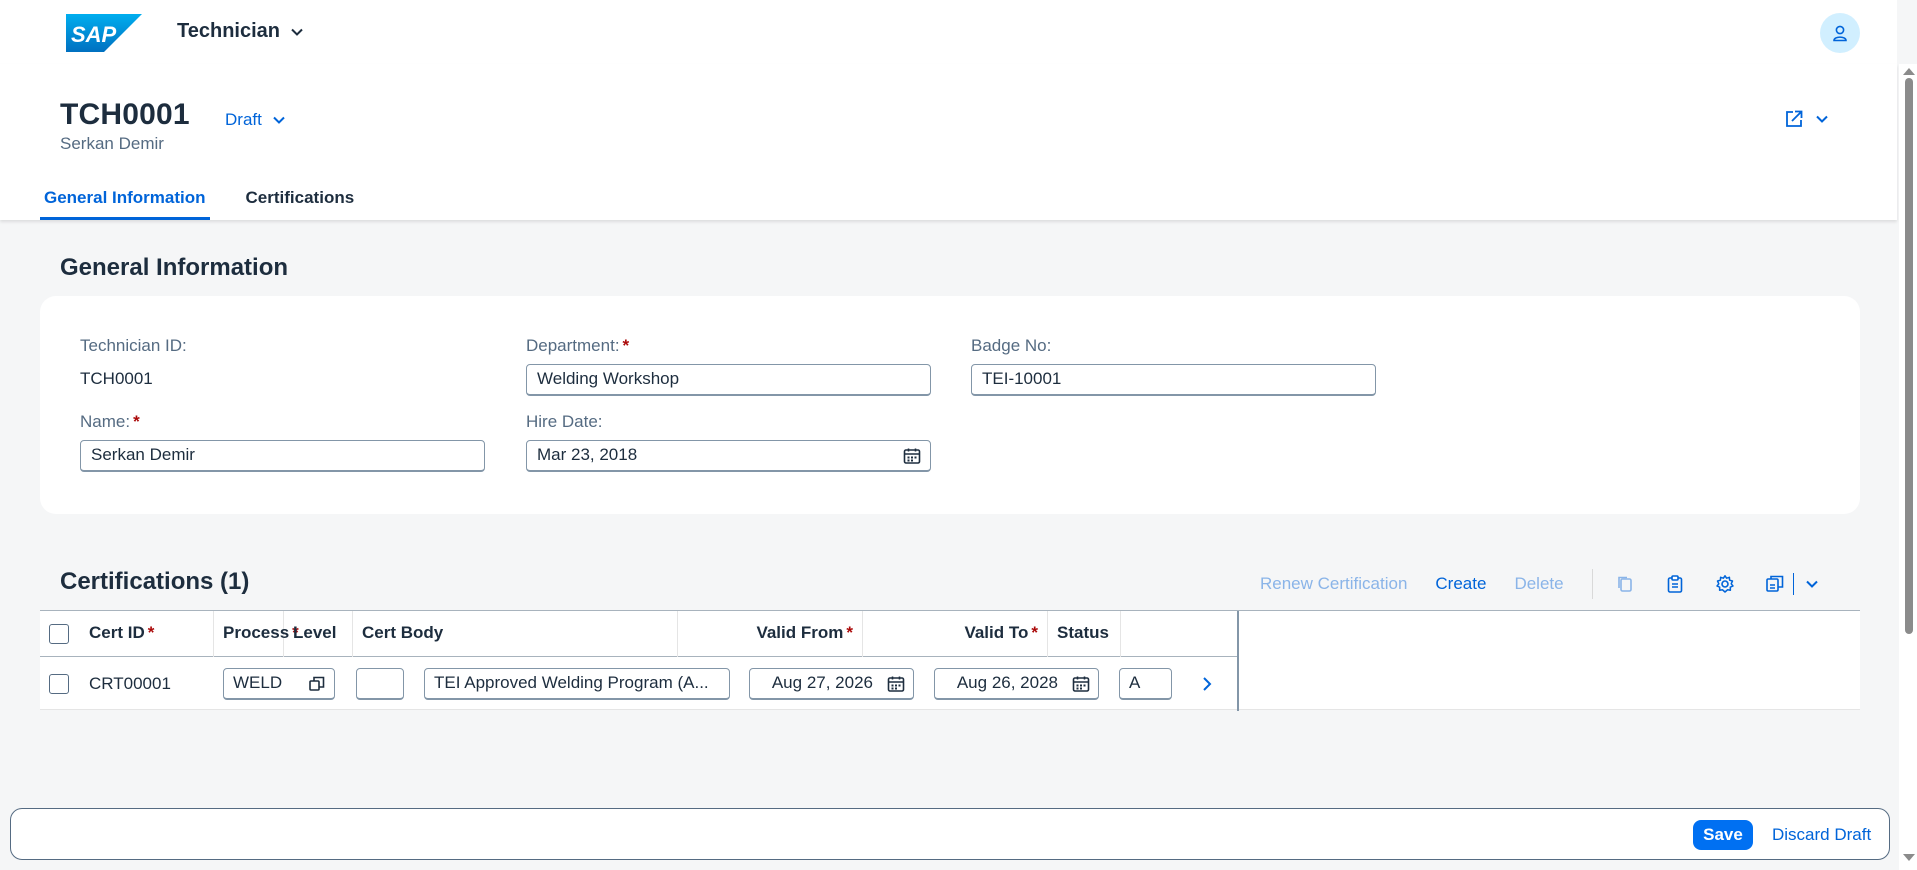 Image resolution: width=1917 pixels, height=870 pixels. What do you see at coordinates (243, 119) in the screenshot?
I see `draft-label: Draft` at bounding box center [243, 119].